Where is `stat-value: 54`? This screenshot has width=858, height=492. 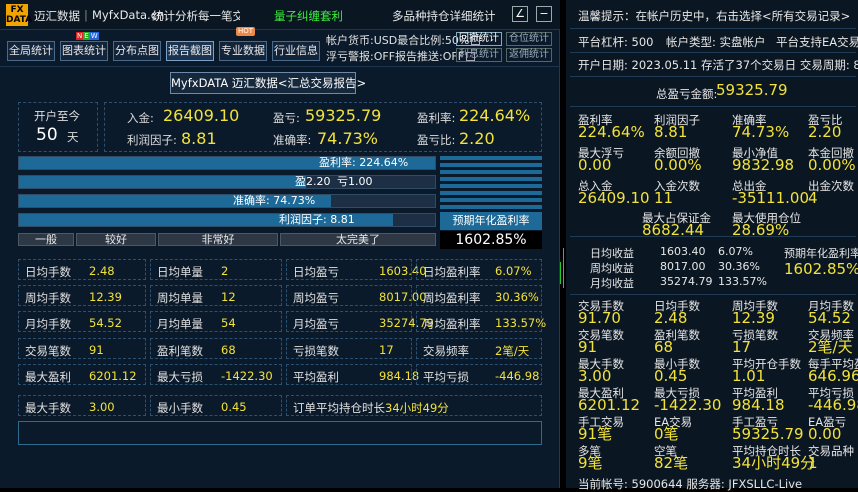 stat-value: 54 is located at coordinates (228, 323).